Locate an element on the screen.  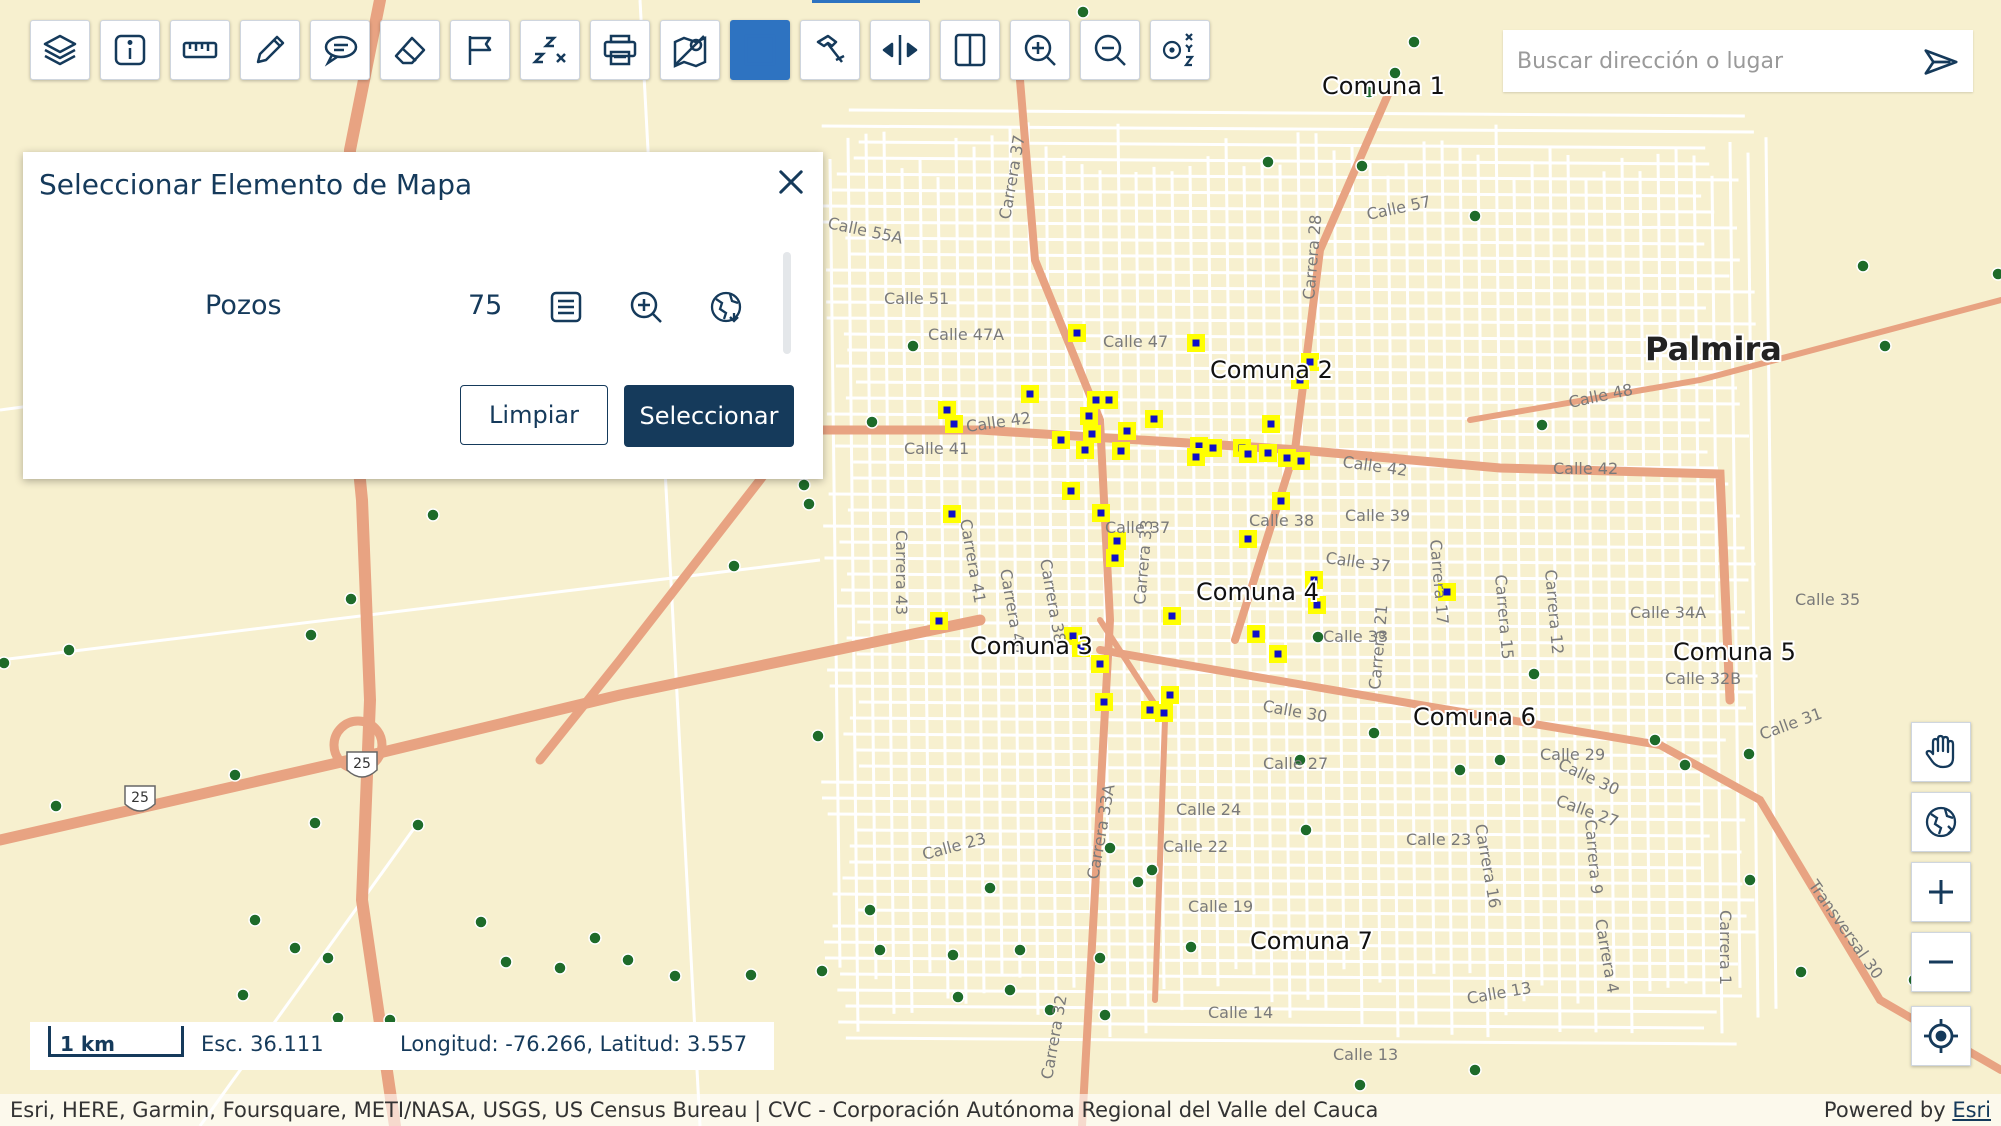
zoom-out-button is located at coordinates (1941, 962).